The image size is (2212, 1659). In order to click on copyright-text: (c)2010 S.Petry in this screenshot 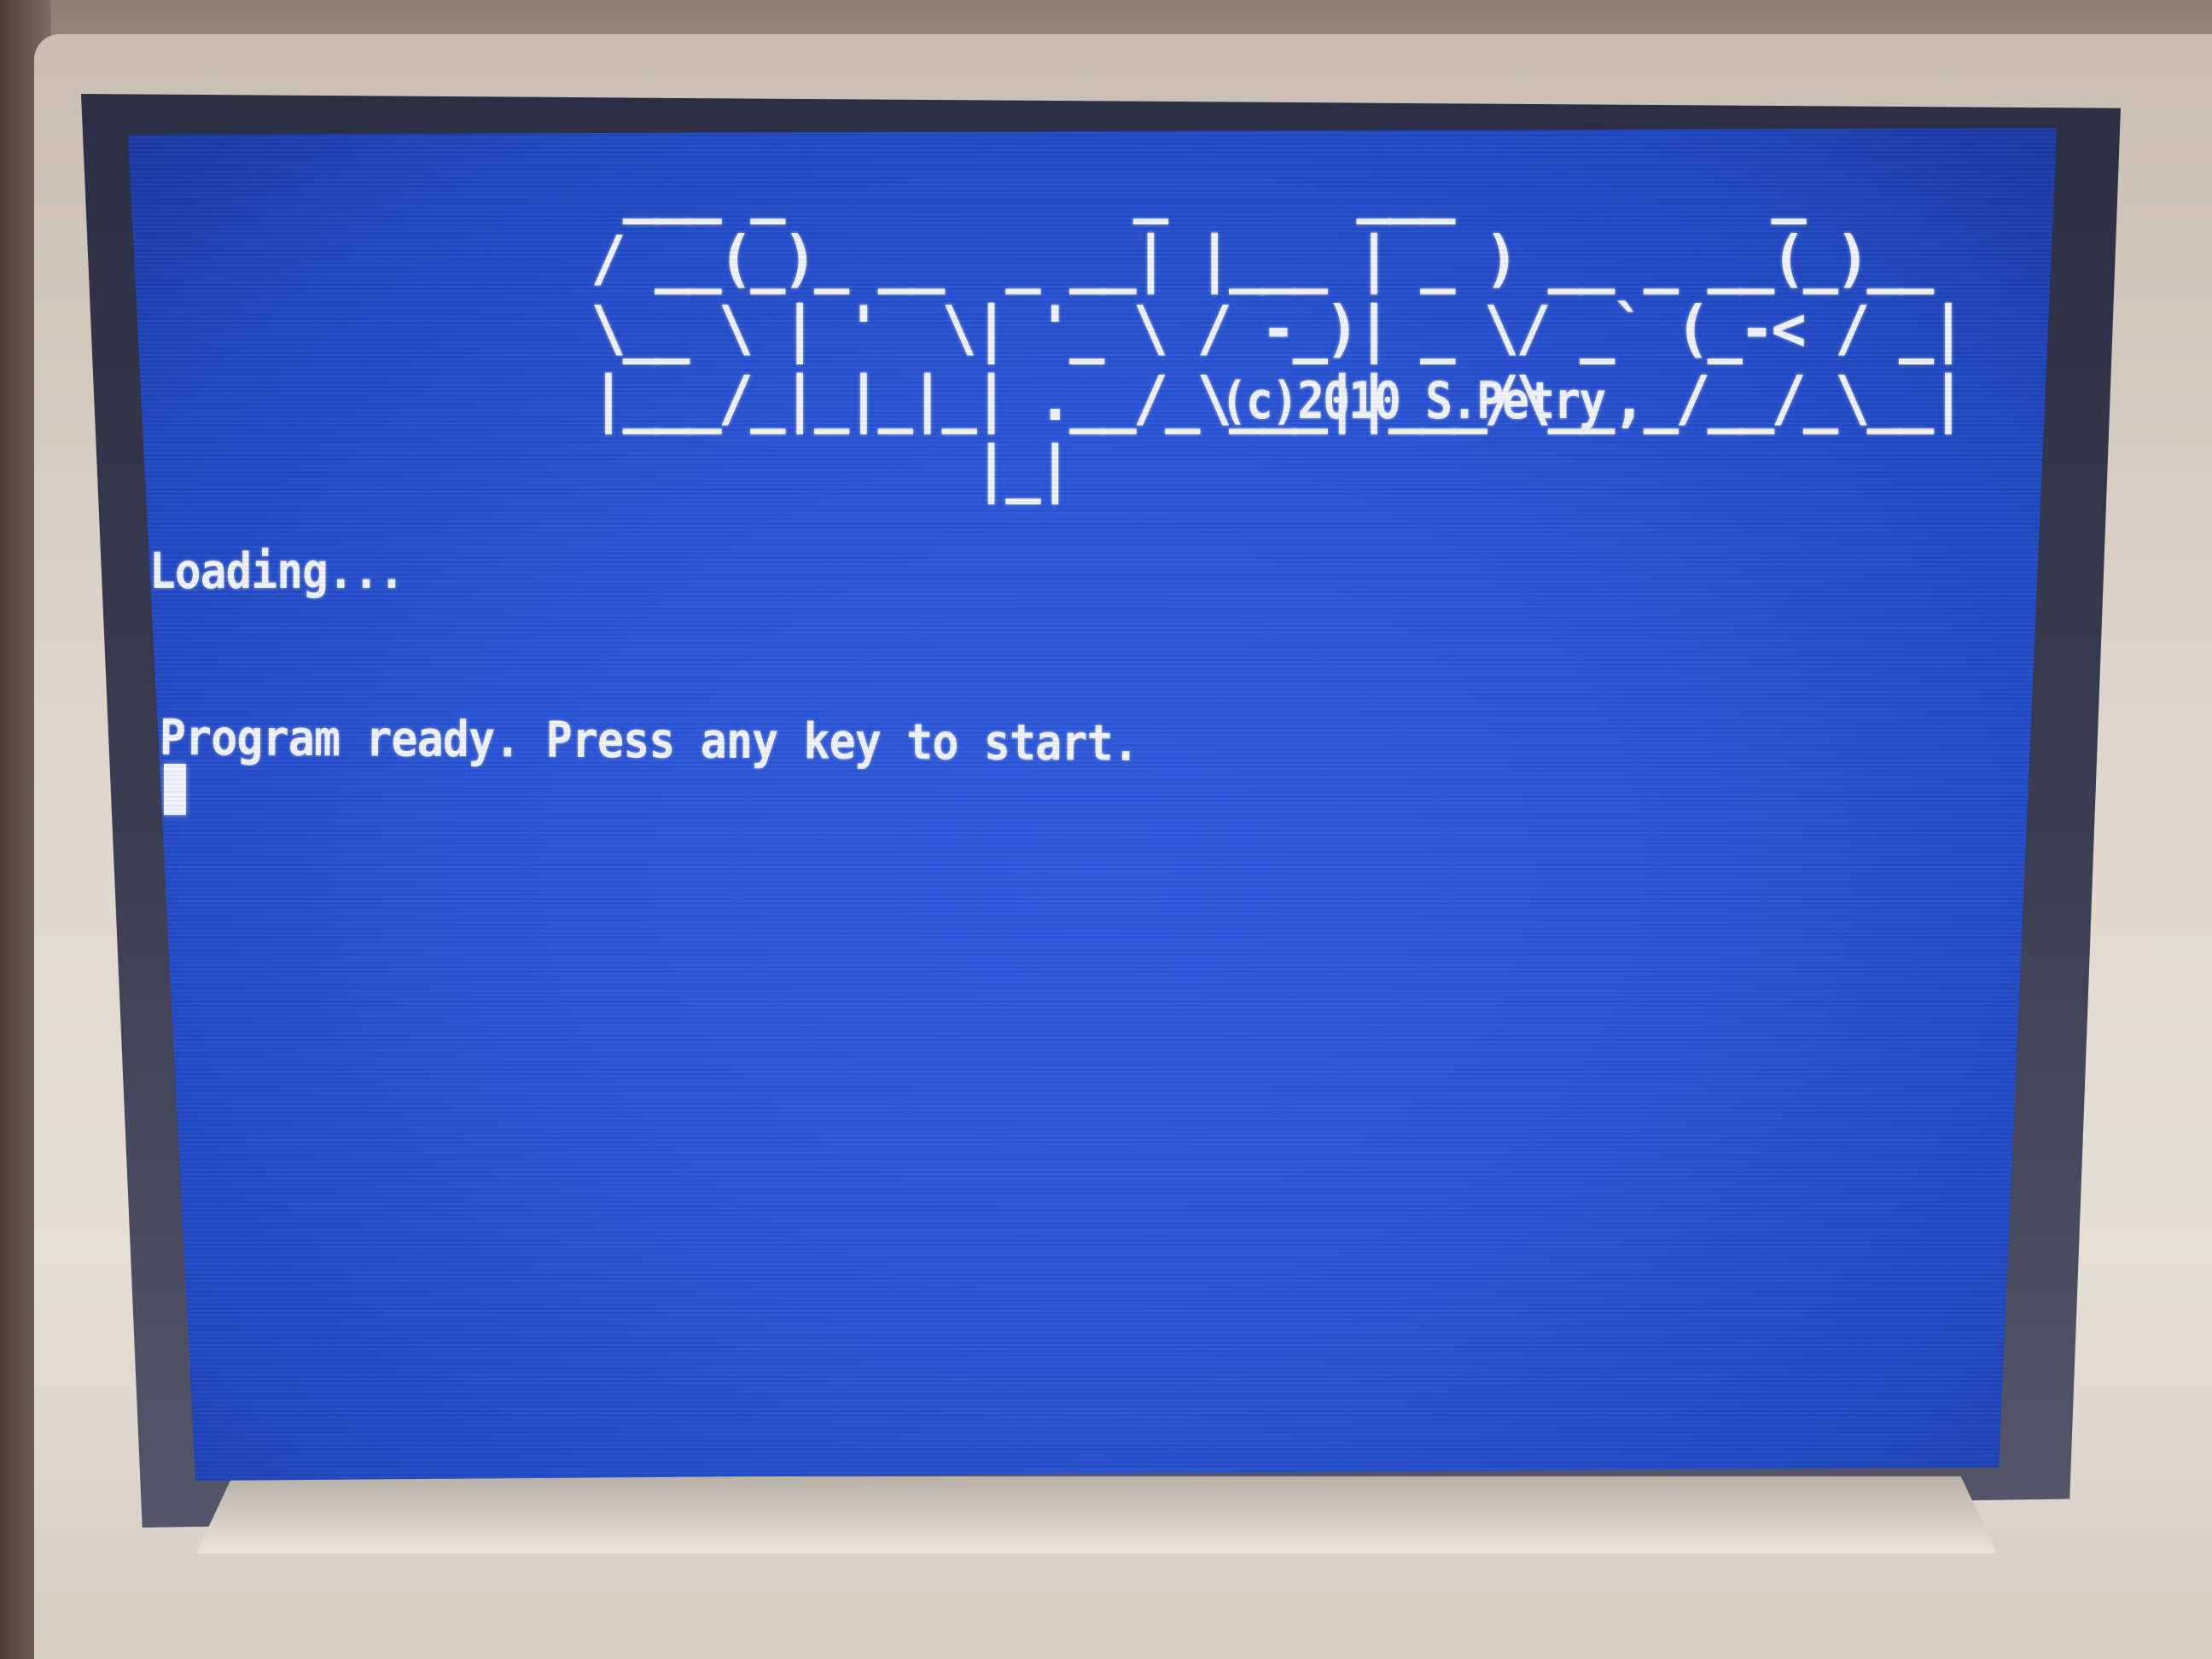, I will do `click(1413, 401)`.